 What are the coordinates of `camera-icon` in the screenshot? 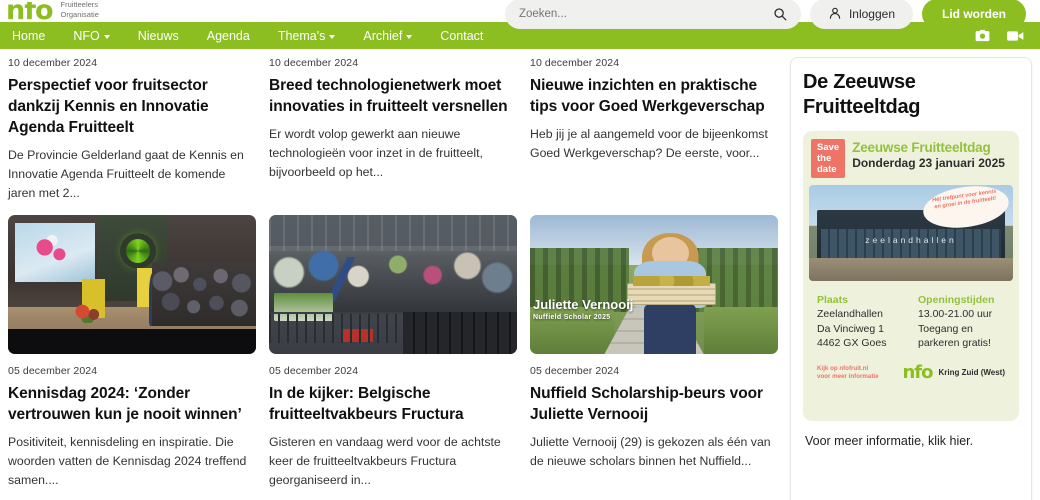 It's located at (982, 35).